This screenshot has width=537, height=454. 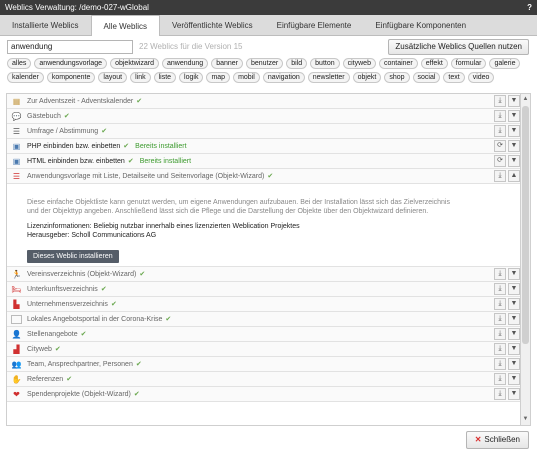 I want to click on tag-effekt: effekt, so click(x=434, y=63).